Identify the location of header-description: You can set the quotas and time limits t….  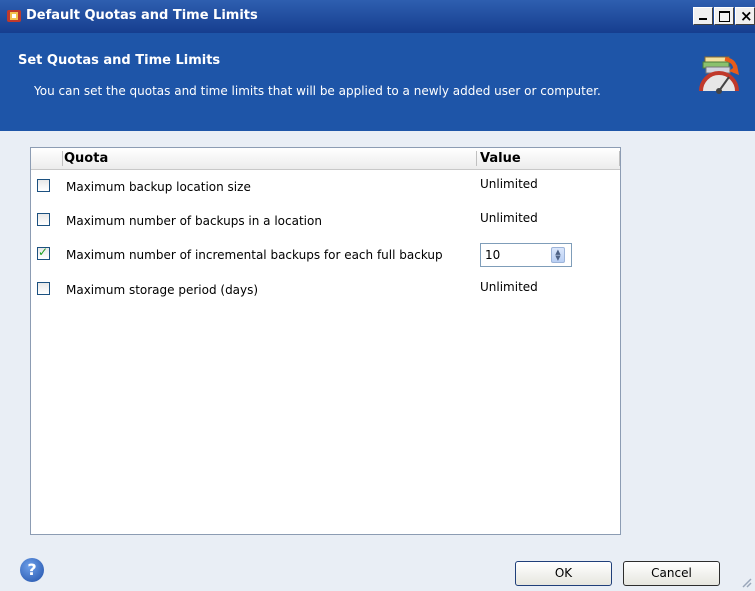
(317, 91).